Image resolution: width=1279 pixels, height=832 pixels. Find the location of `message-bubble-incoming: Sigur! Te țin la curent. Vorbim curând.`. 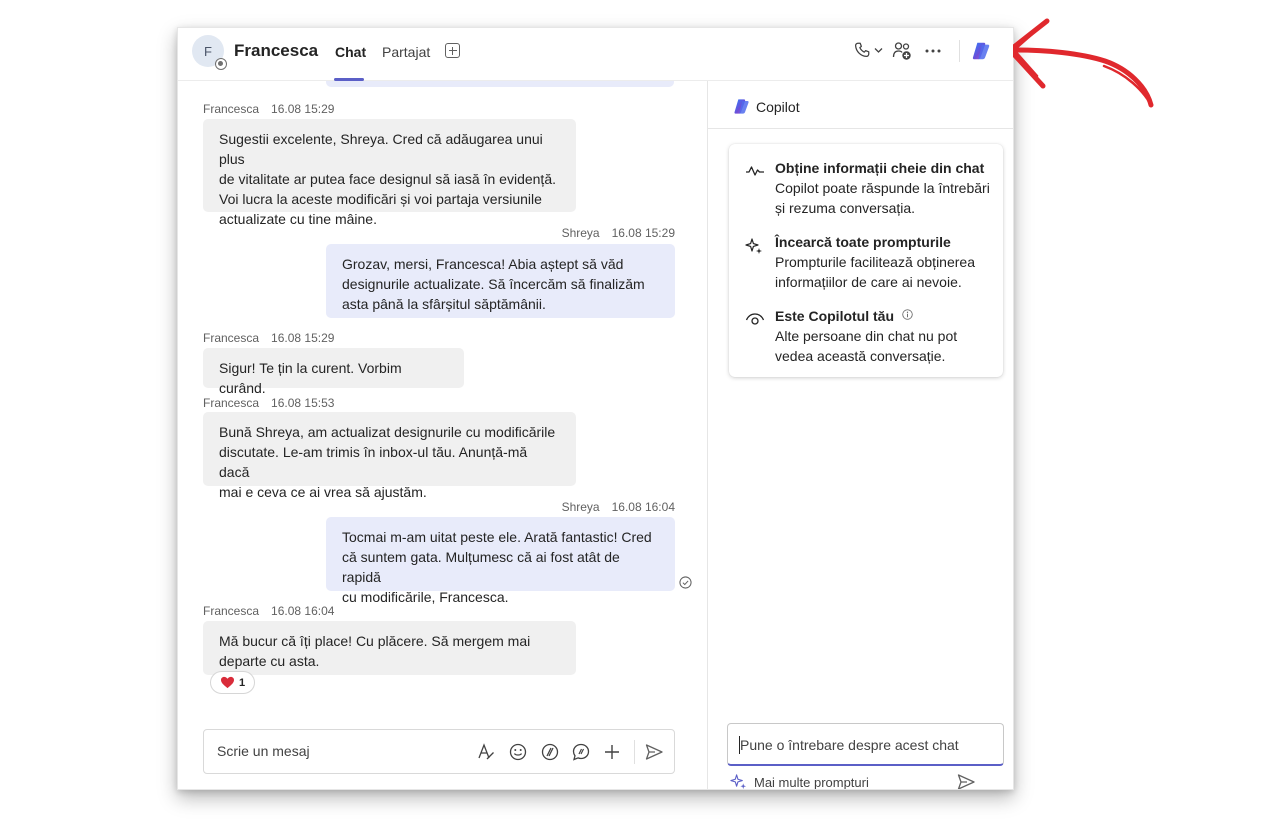

message-bubble-incoming: Sigur! Te țin la curent. Vorbim curând. is located at coordinates (333, 372).